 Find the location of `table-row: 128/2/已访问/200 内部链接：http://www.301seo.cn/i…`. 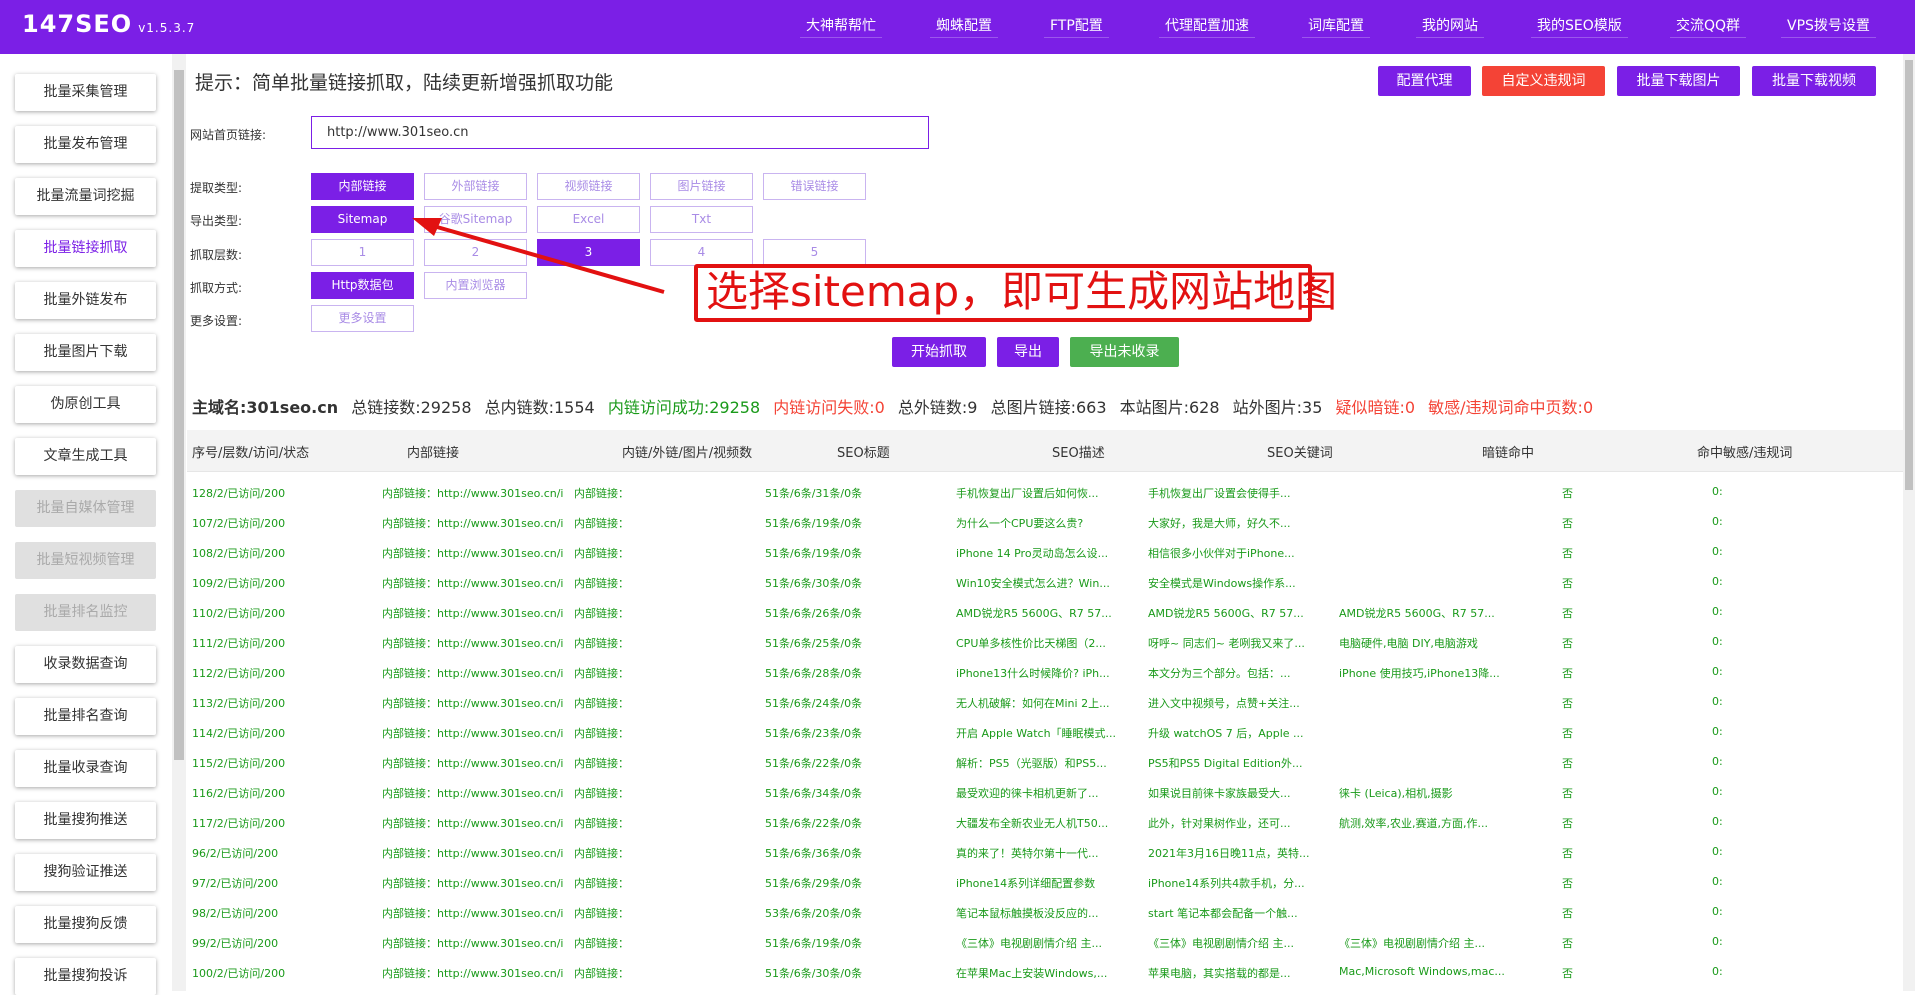

table-row: 128/2/已访问/200 内部链接：http://www.301seo.cn/i… is located at coordinates (1045, 492).